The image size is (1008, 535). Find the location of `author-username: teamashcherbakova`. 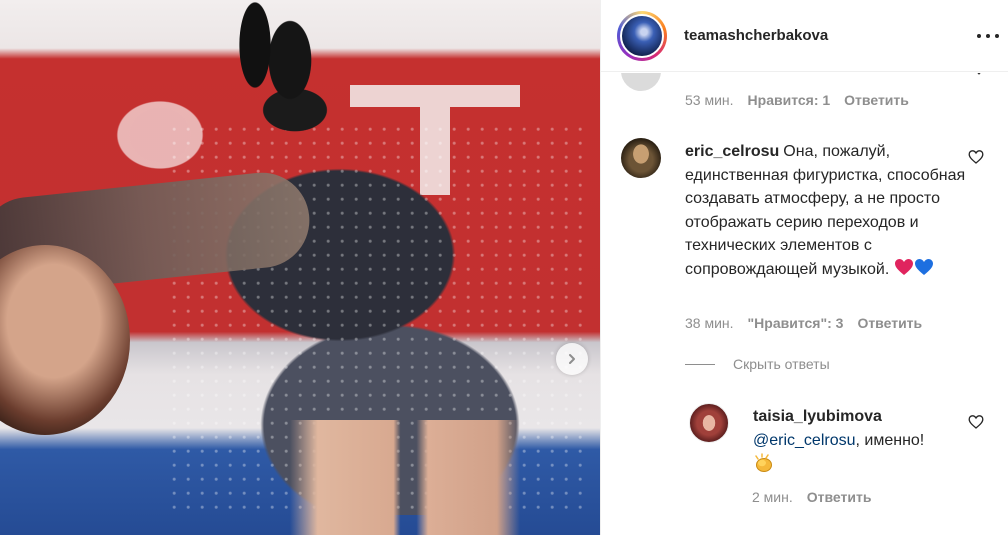

author-username: teamashcherbakova is located at coordinates (756, 35).